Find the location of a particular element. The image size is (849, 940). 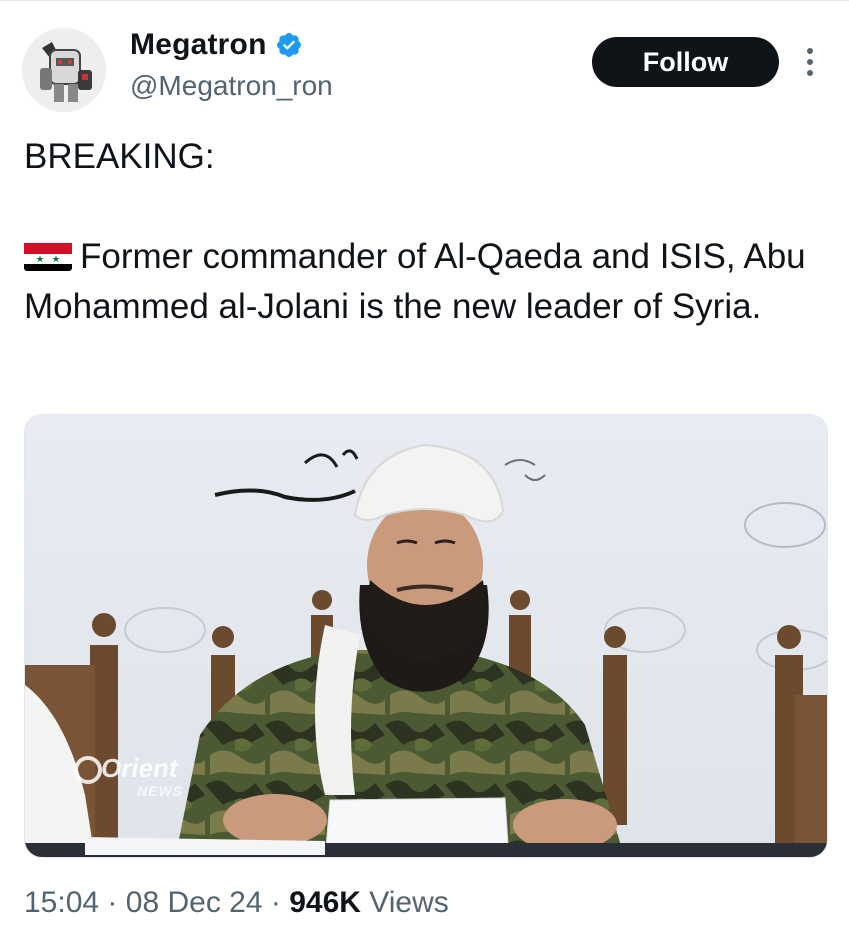

syria-flag-icon is located at coordinates (48, 255).